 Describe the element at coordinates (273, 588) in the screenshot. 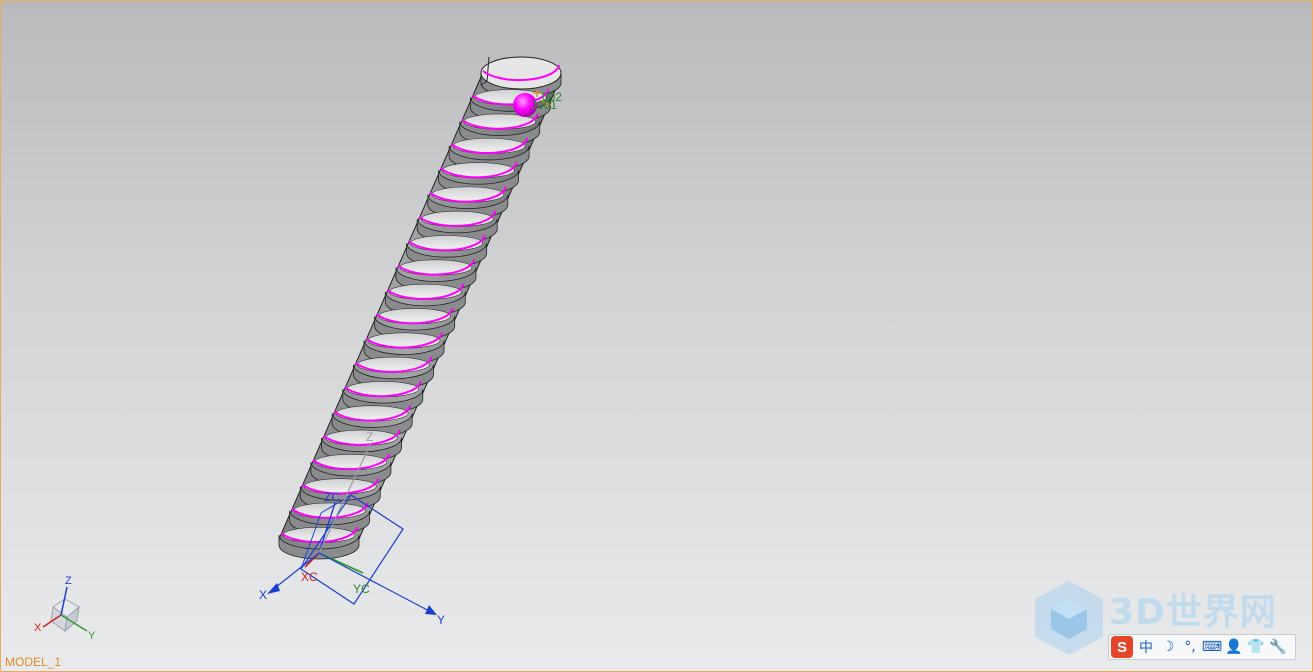

I see `abs-x-arrow` at that location.